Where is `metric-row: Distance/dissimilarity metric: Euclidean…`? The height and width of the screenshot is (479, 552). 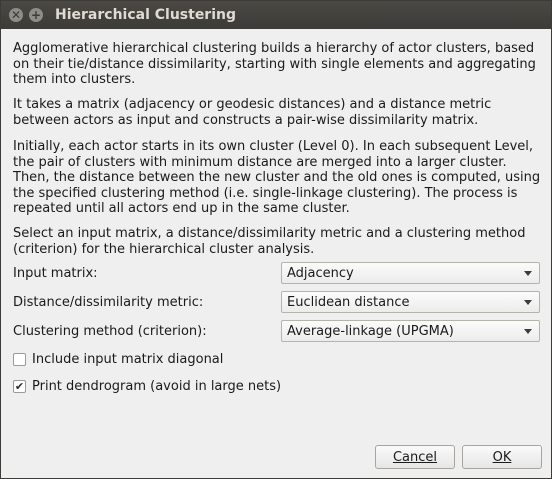
metric-row: Distance/dissimilarity metric: Euclidean… is located at coordinates (277, 302).